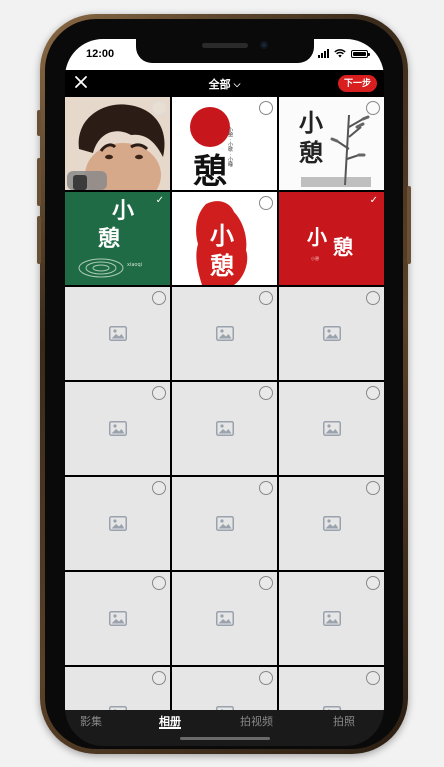  What do you see at coordinates (224, 728) in the screenshot?
I see `bottom-tab-bar: 影集 相册 拍视频 拍照` at bounding box center [224, 728].